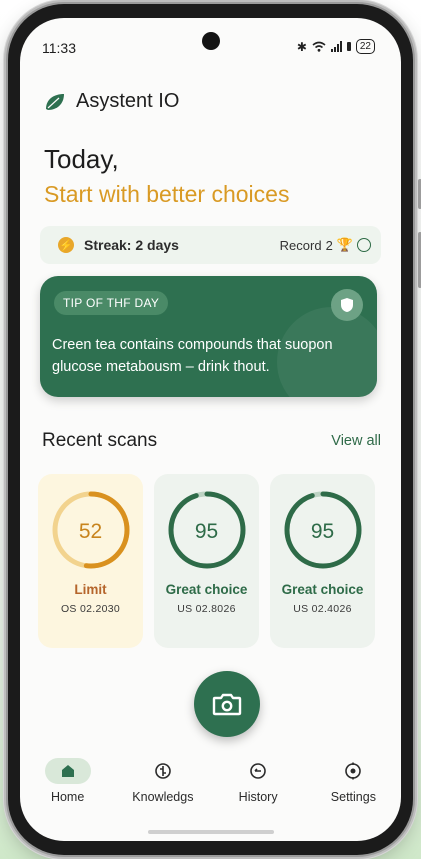  What do you see at coordinates (211, 832) in the screenshot?
I see `home-indicator` at bounding box center [211, 832].